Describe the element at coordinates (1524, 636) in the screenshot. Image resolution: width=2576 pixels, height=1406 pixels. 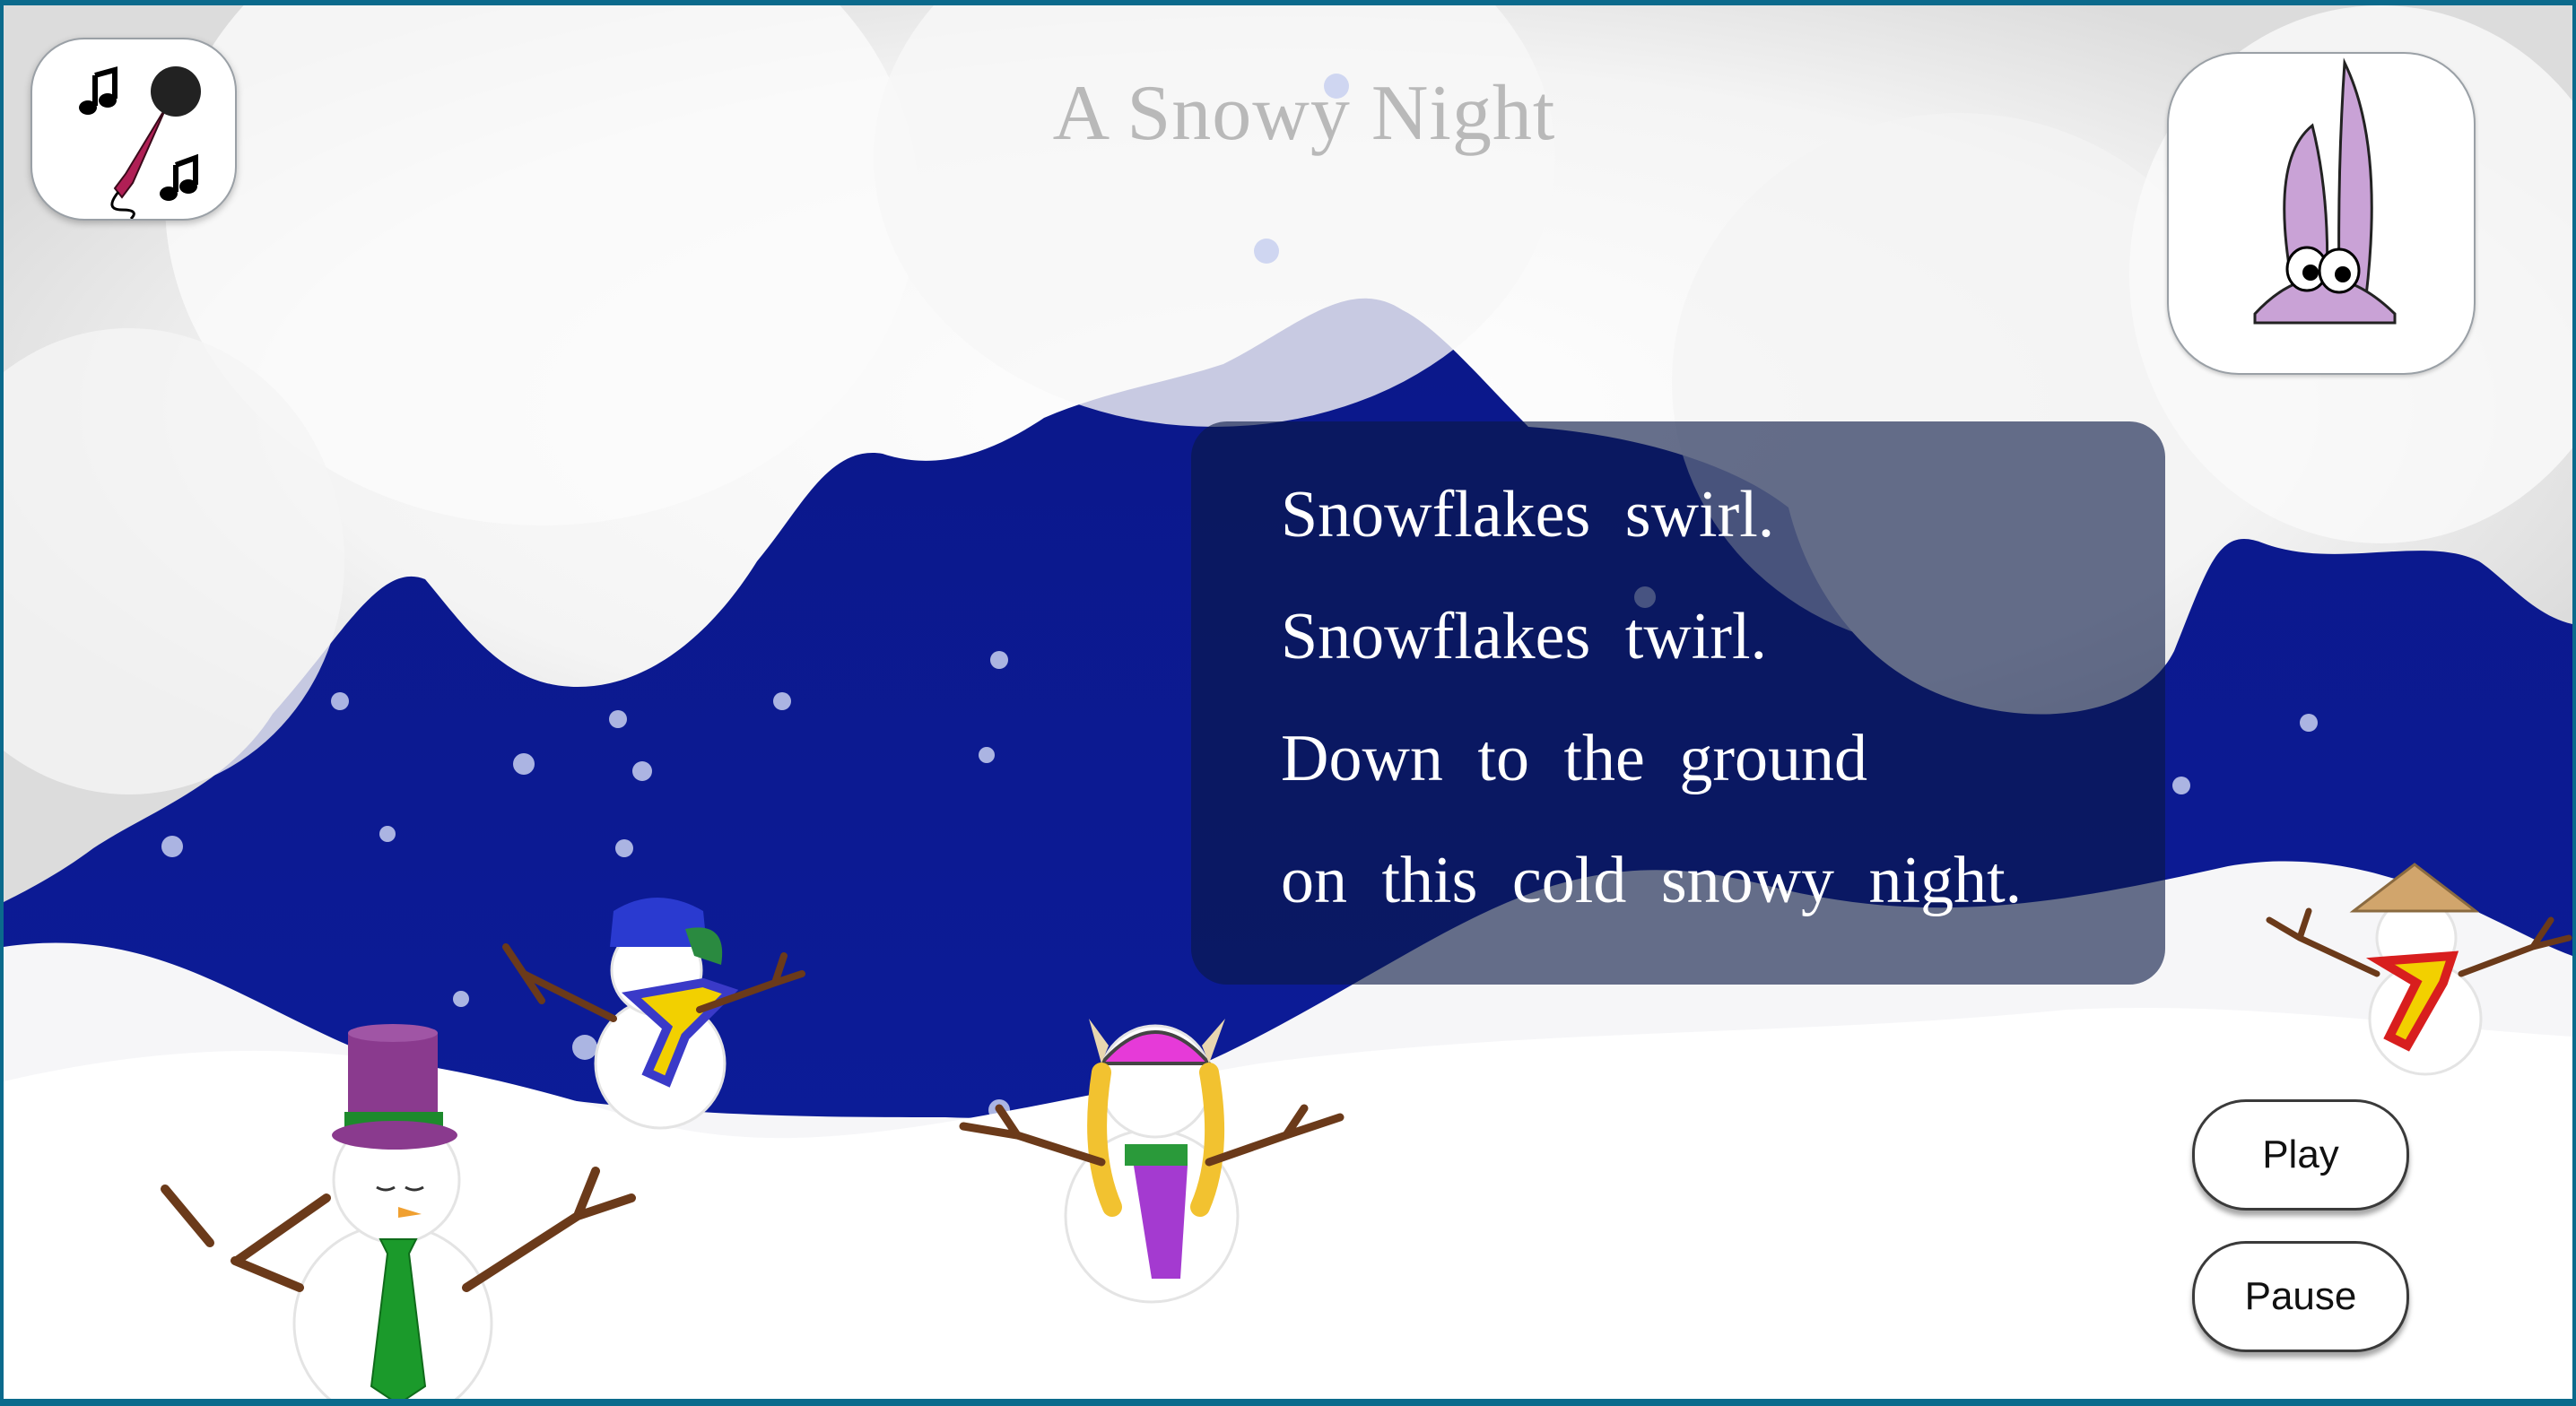
I see `poem-line: Snowflakes twirl.` at that location.